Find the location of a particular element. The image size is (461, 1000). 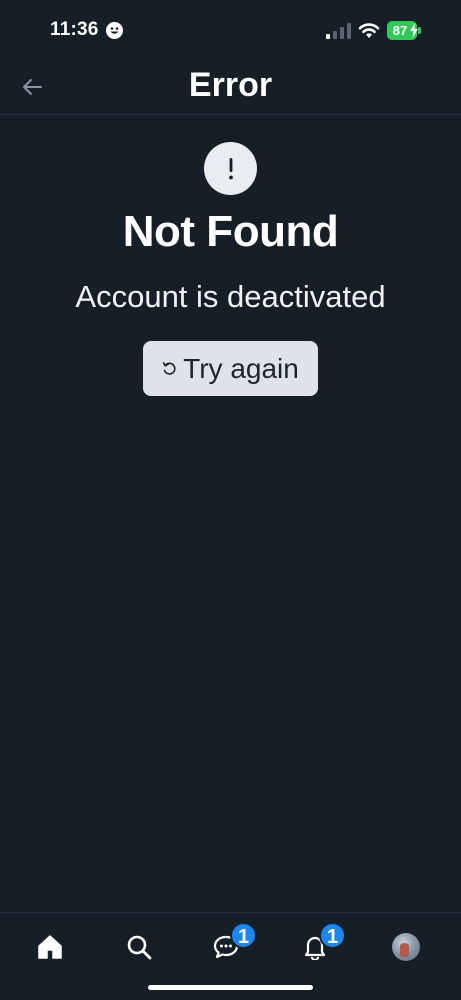

header: Error is located at coordinates (230, 88).